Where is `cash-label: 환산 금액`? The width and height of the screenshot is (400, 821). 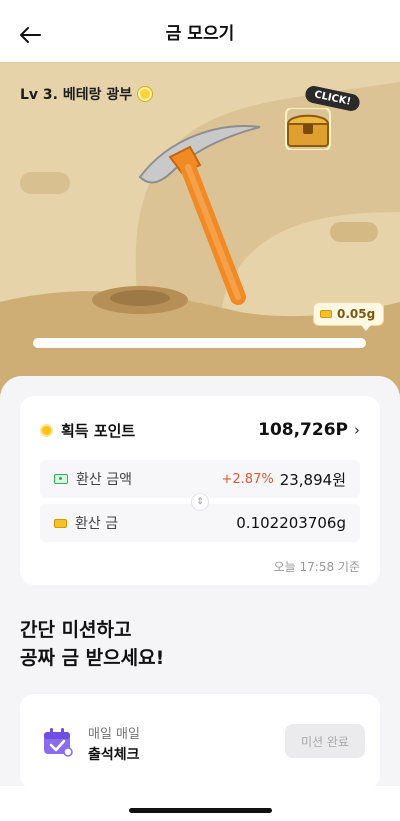 cash-label: 환산 금액 is located at coordinates (104, 480).